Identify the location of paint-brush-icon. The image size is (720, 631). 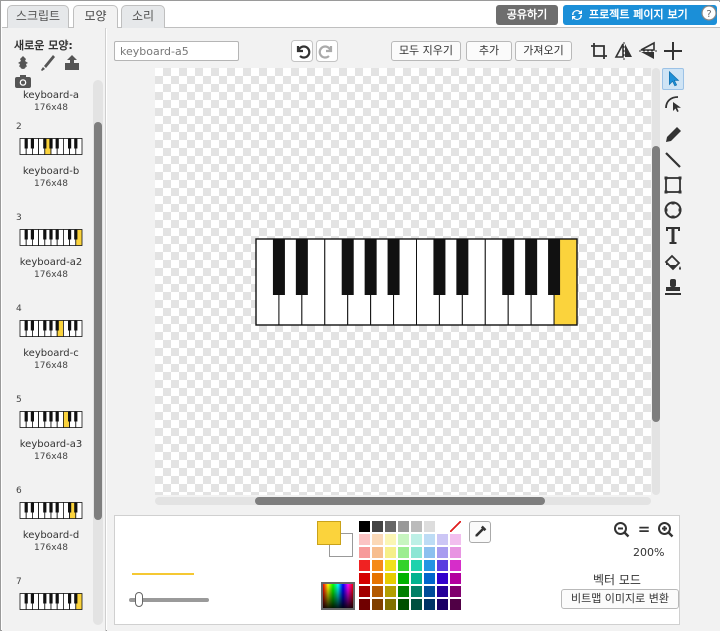
(48, 63).